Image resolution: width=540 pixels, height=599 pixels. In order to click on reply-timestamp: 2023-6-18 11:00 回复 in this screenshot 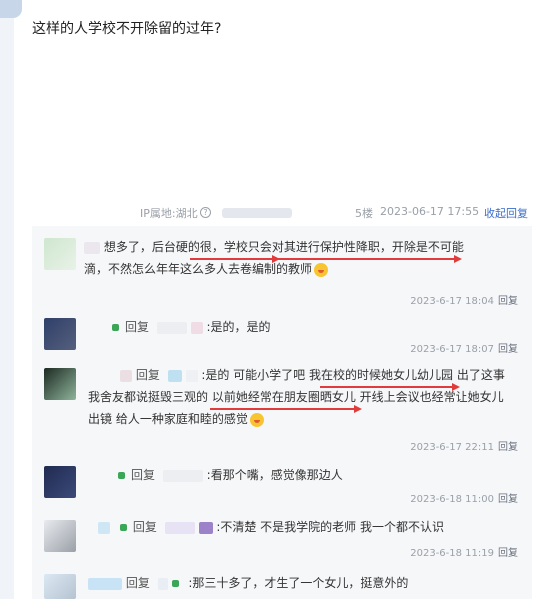, I will do `click(464, 497)`.